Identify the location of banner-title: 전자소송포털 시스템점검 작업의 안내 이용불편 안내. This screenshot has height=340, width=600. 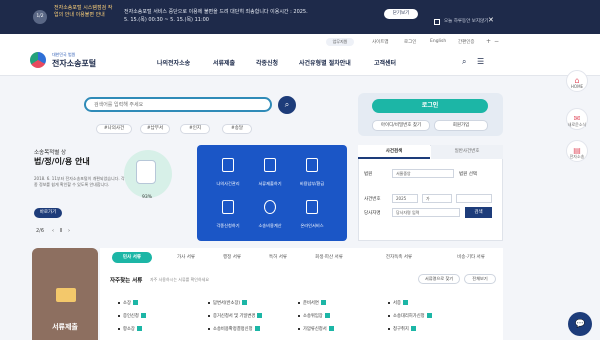
(83, 11).